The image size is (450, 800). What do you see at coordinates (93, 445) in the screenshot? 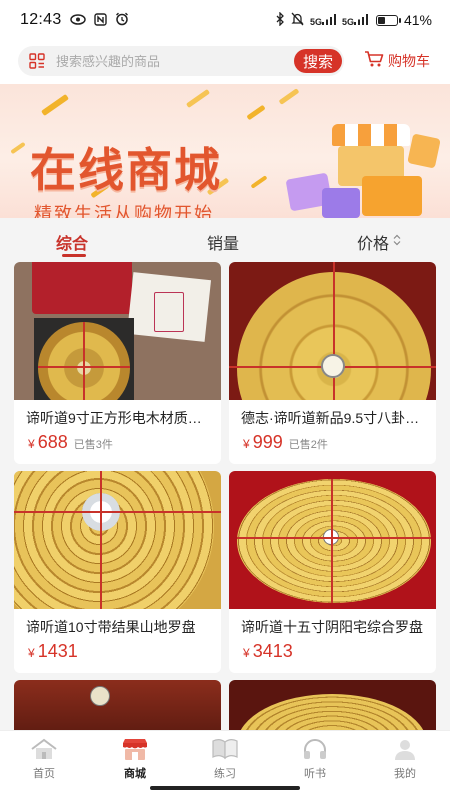
I see `sold-count: 已售3件` at bounding box center [93, 445].